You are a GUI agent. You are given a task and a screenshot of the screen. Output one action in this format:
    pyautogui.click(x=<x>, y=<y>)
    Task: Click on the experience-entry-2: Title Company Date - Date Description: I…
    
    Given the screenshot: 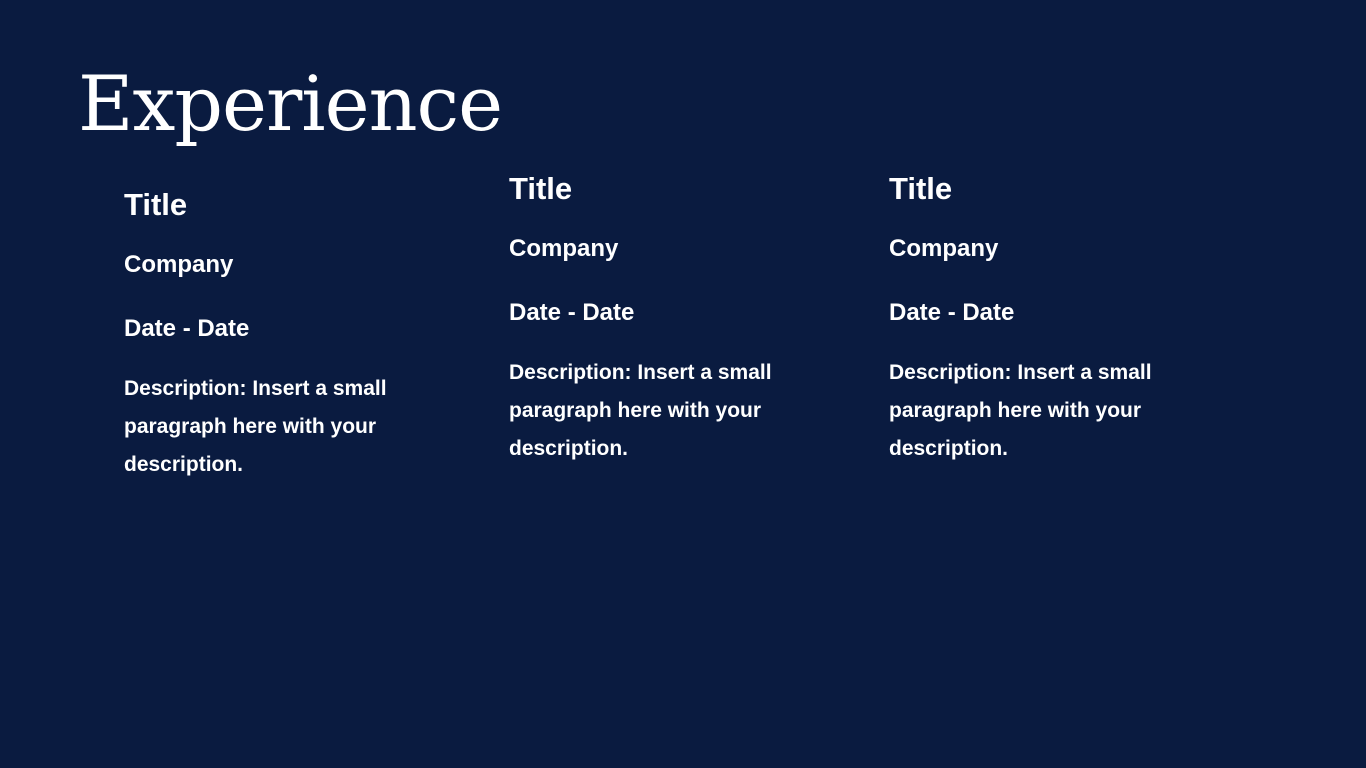 What is the action you would take?
    pyautogui.click(x=681, y=318)
    